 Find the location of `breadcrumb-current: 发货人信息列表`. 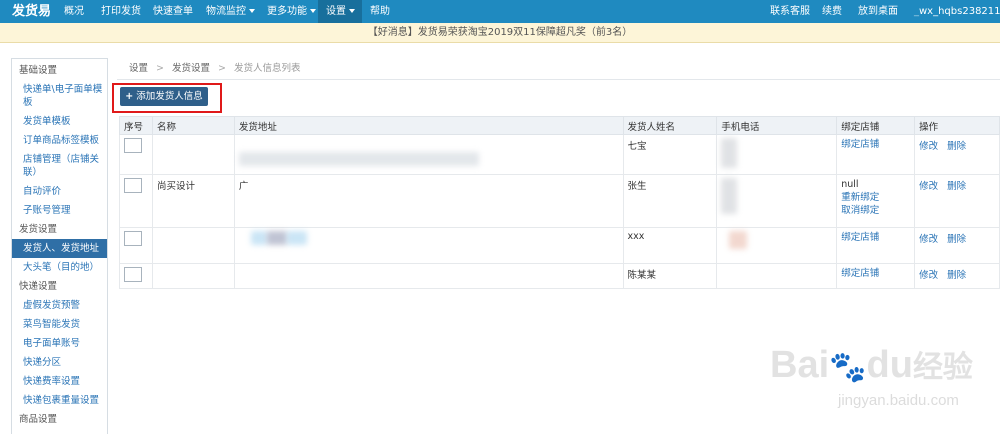

breadcrumb-current: 发货人信息列表 is located at coordinates (267, 68).